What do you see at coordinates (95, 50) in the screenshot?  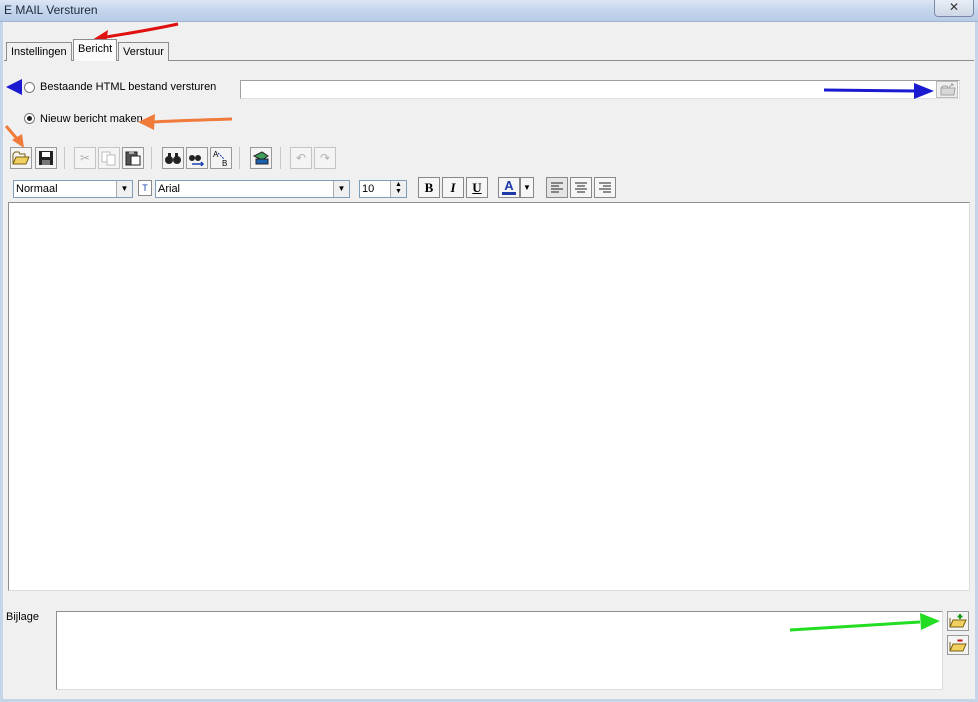 I see `tab-bericht: Bericht` at bounding box center [95, 50].